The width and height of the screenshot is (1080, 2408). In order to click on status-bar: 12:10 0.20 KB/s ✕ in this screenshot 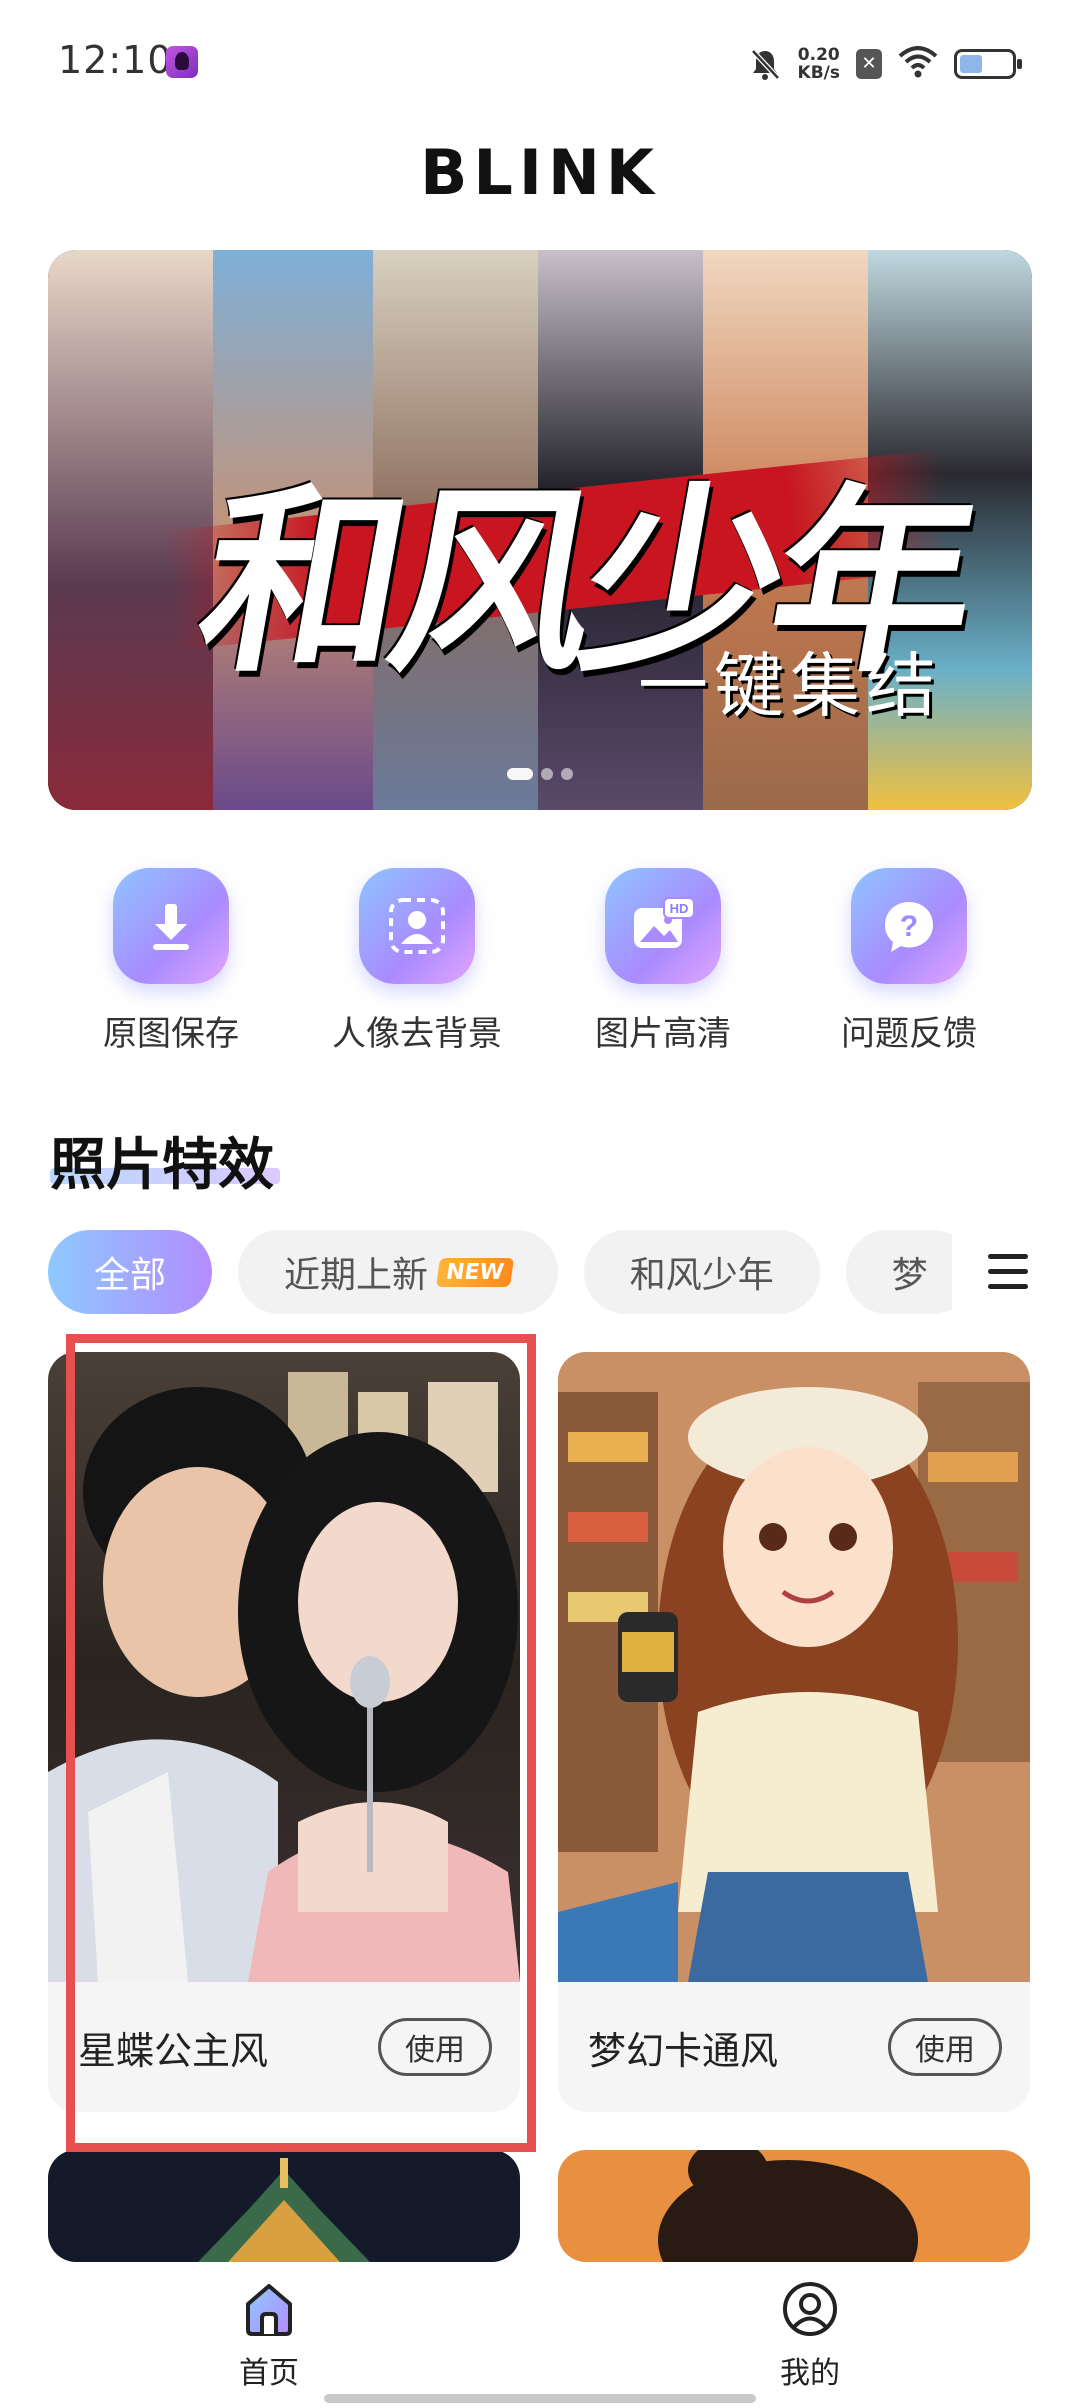, I will do `click(540, 60)`.